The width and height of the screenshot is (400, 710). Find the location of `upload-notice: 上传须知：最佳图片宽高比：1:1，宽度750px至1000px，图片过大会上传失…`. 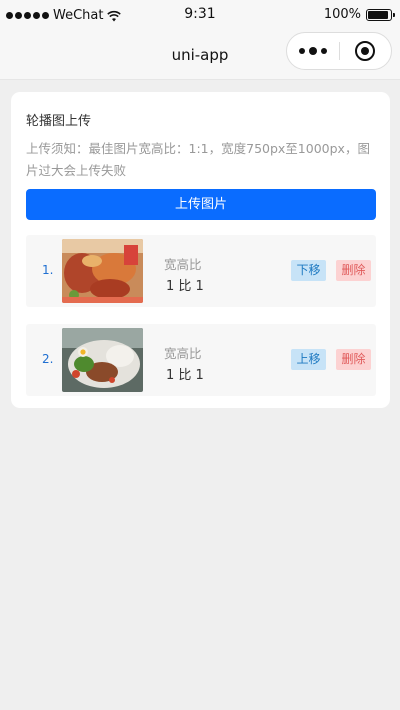

upload-notice: 上传须知：最佳图片宽高比：1:1，宽度750px至1000px，图片过大会上传失… is located at coordinates (198, 159).